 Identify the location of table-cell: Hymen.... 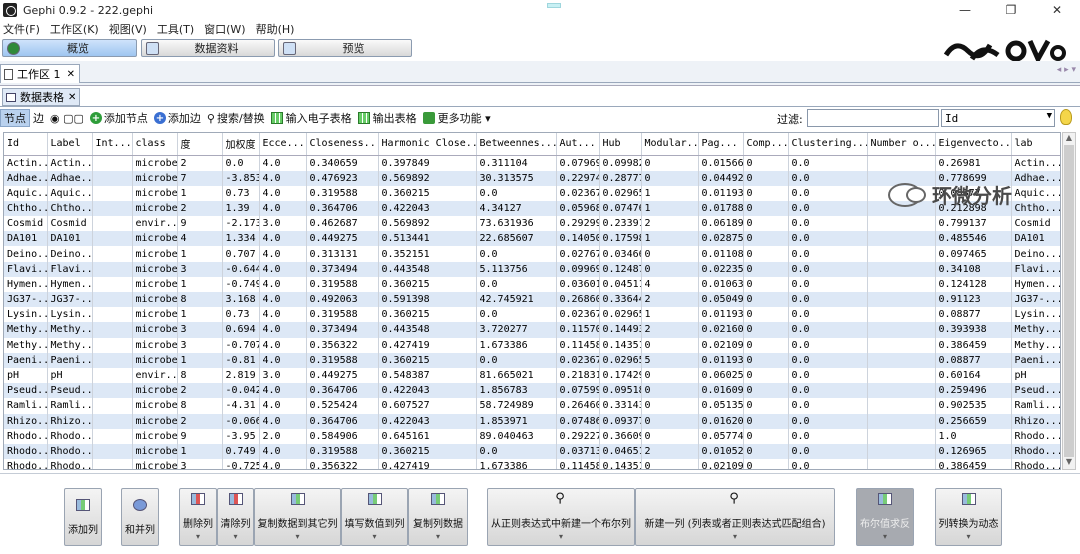
(70, 284).